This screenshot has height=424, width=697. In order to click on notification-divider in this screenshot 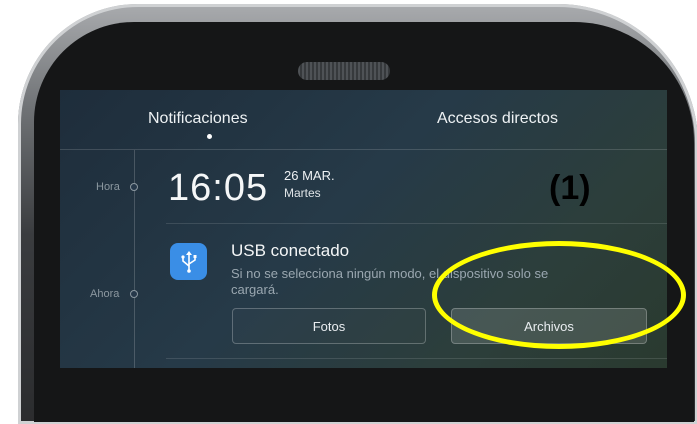, I will do `click(416, 358)`.